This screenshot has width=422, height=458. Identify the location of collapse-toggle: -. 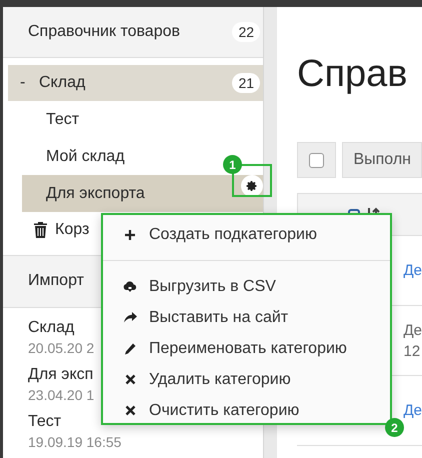
(27, 83).